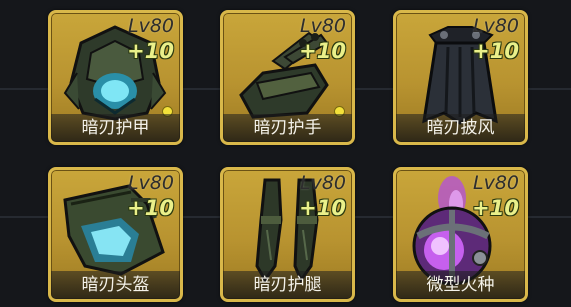 Image resolution: width=571 pixels, height=307 pixels. What do you see at coordinates (115, 234) in the screenshot?
I see `equipment-card-helmet: Lv80 +10 暗刃头盔` at bounding box center [115, 234].